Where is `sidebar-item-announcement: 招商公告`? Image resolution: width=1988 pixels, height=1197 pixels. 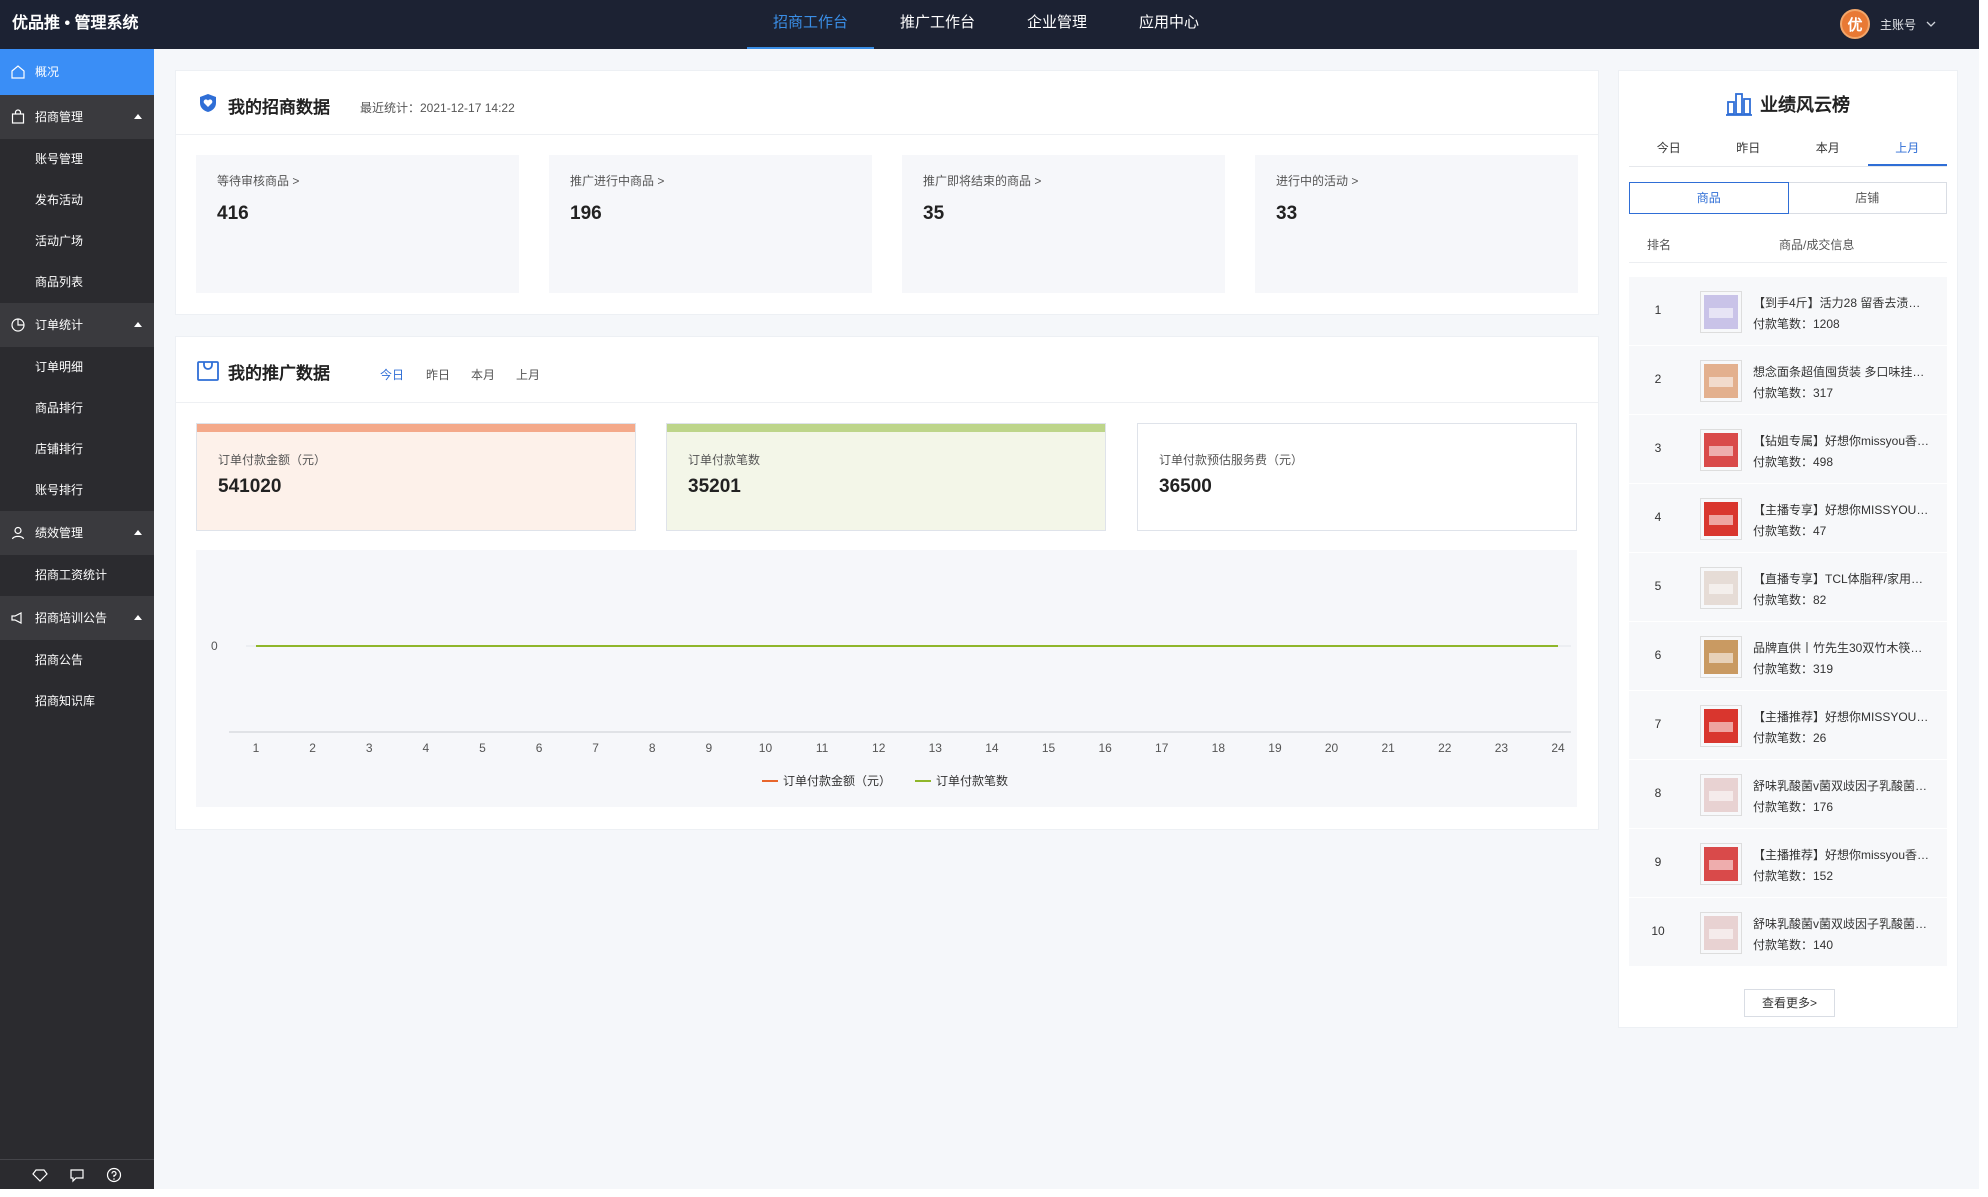
sidebar-item-announcement: 招商公告 is located at coordinates (77, 660).